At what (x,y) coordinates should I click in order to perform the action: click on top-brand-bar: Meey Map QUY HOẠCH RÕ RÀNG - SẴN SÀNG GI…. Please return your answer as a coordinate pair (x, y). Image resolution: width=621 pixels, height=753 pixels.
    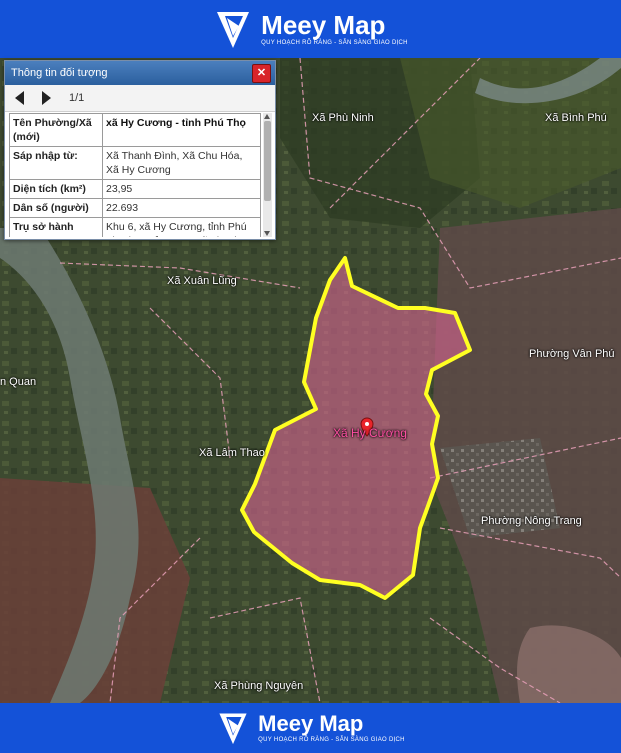
    Looking at the image, I should click on (310, 29).